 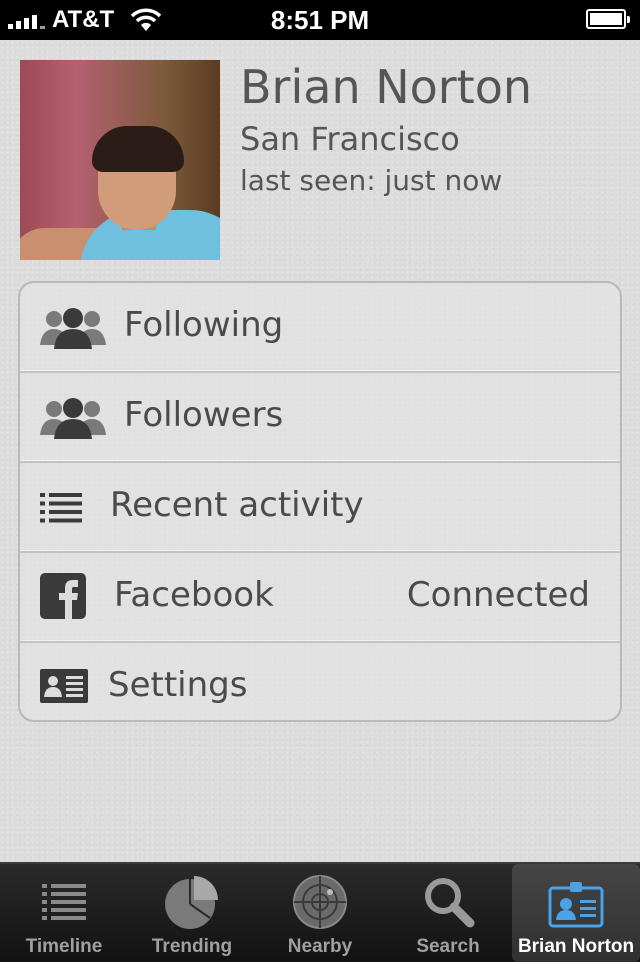 I want to click on profile-name: Brian Norton, so click(x=386, y=87).